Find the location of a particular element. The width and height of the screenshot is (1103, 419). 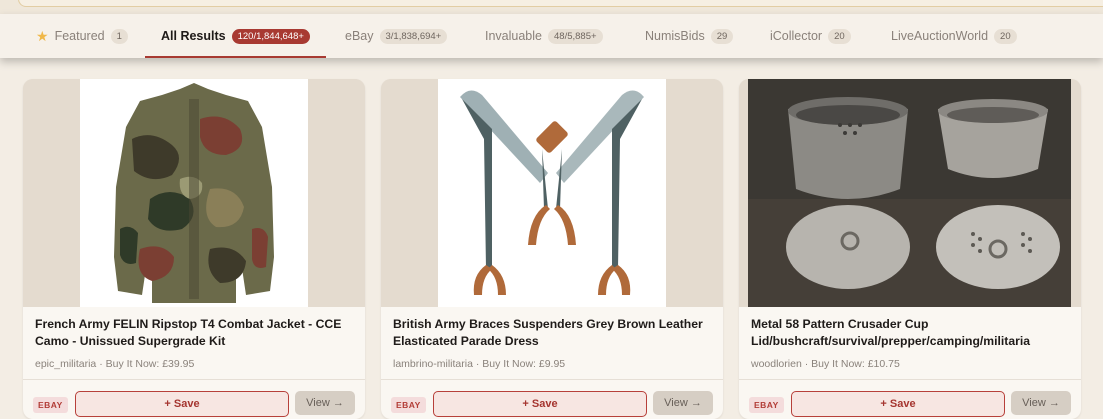

listing-meta: woodlorien · Buy It Now: £10.75 is located at coordinates (825, 364).